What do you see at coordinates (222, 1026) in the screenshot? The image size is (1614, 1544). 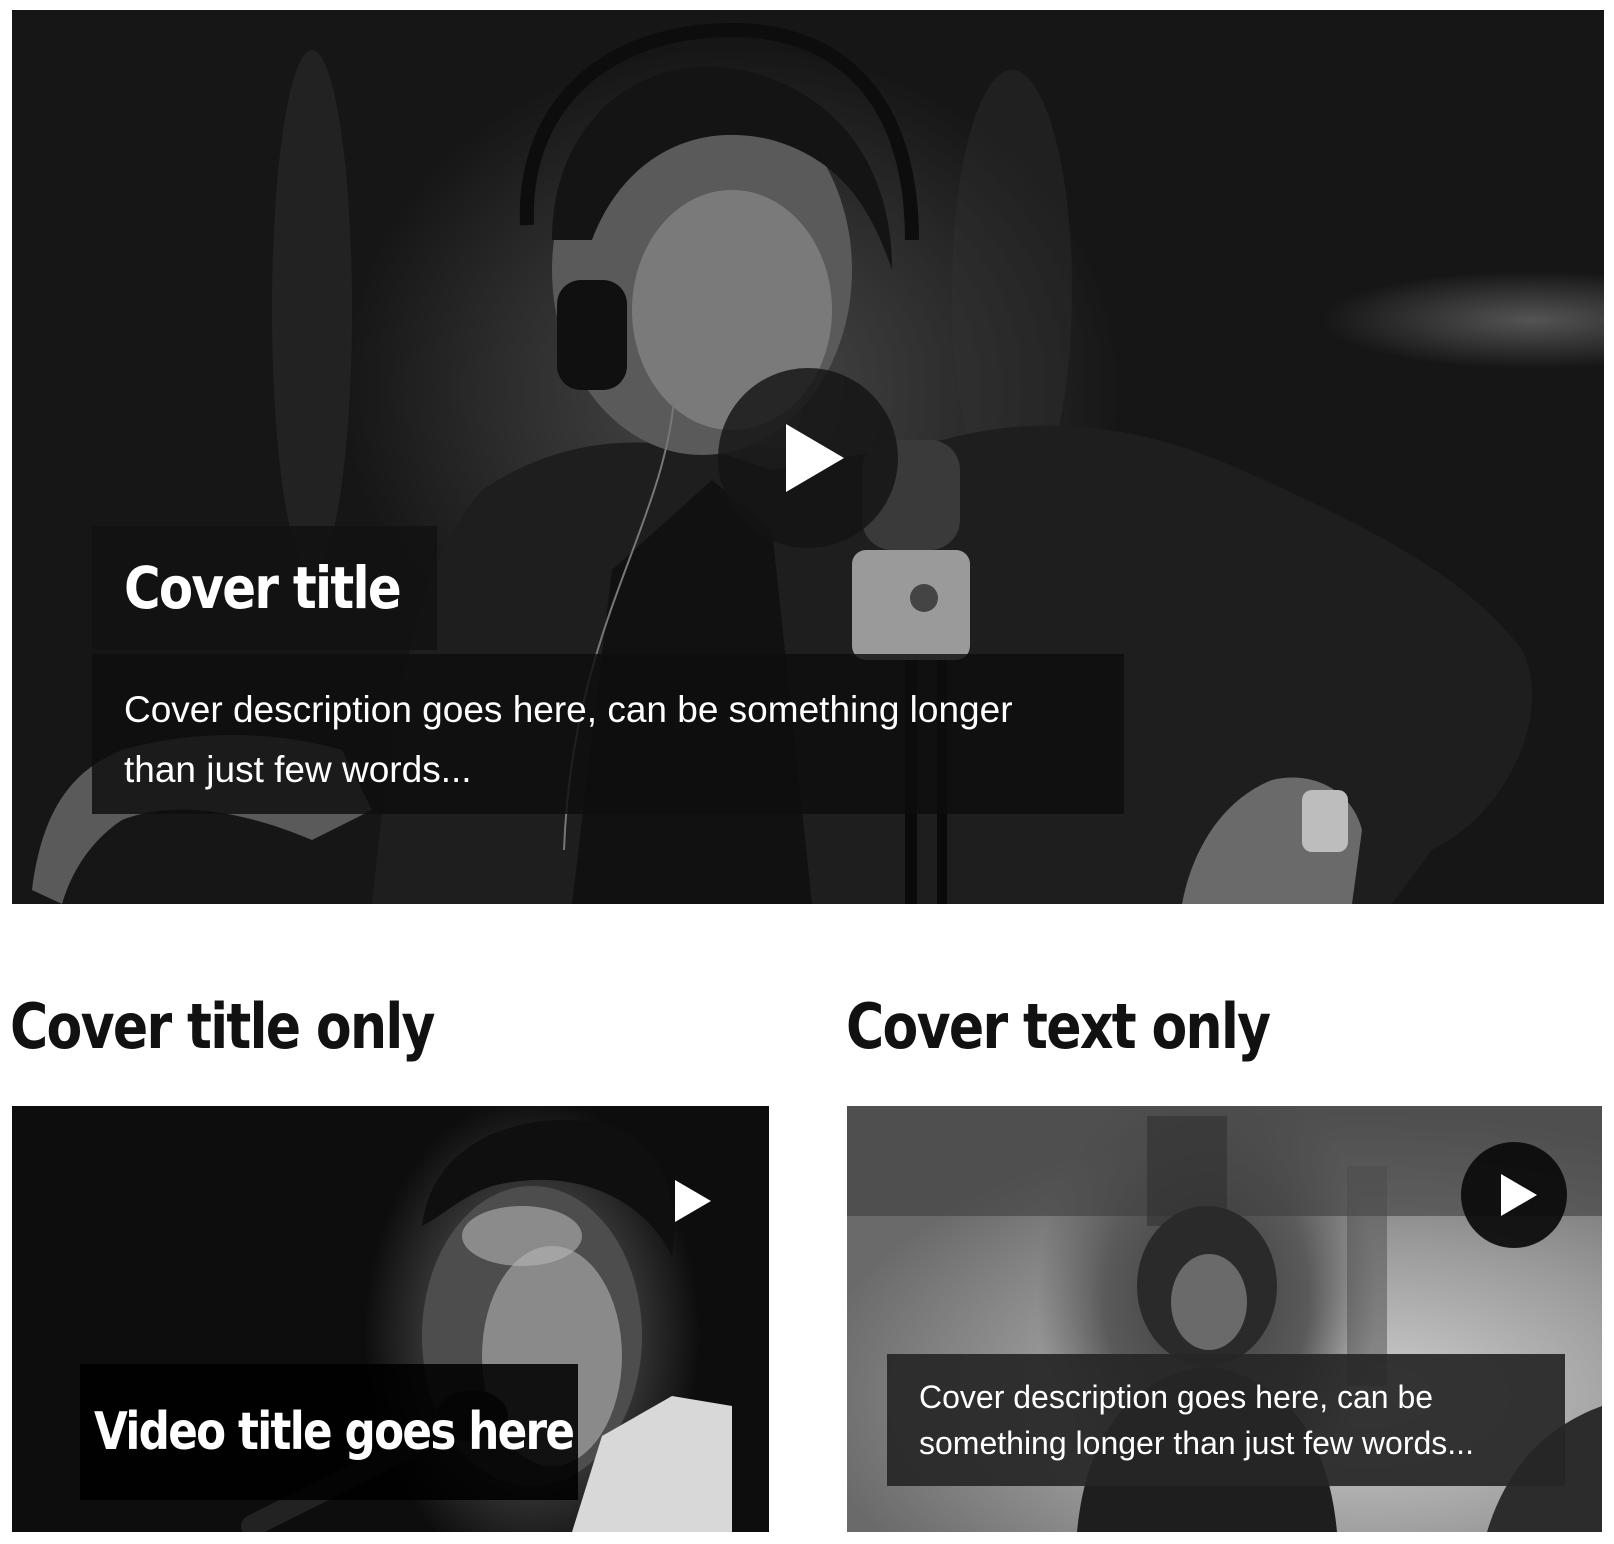 I see `section-heading-title-only: Cover title only` at bounding box center [222, 1026].